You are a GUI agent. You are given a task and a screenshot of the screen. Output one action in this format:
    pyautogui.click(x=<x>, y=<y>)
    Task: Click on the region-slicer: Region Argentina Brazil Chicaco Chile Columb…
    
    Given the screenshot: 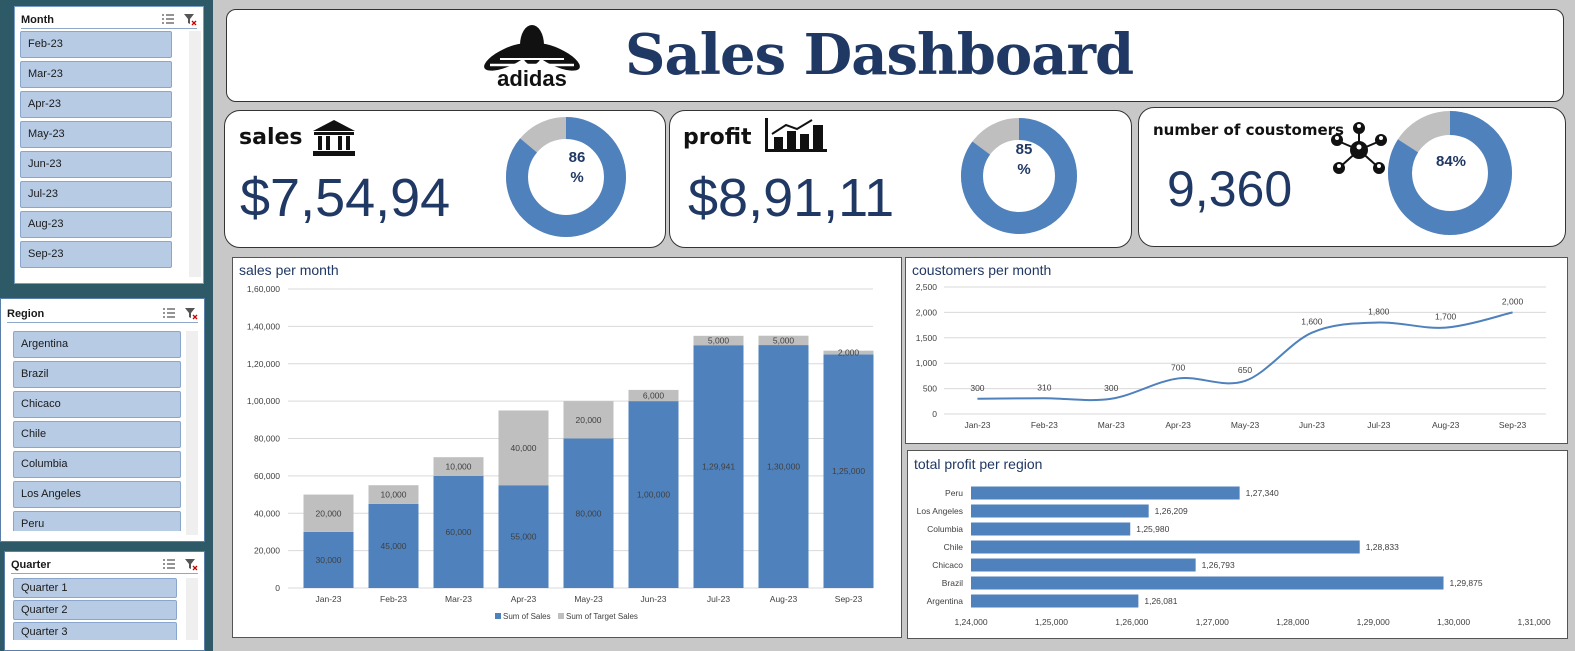 What is the action you would take?
    pyautogui.click(x=102, y=420)
    